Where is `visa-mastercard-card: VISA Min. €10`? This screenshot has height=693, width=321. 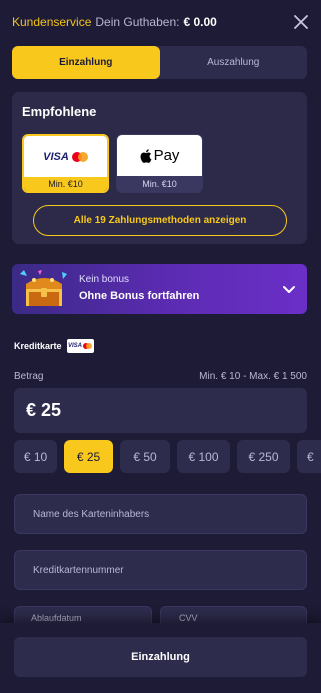
visa-mastercard-card: VISA Min. €10 is located at coordinates (65, 163).